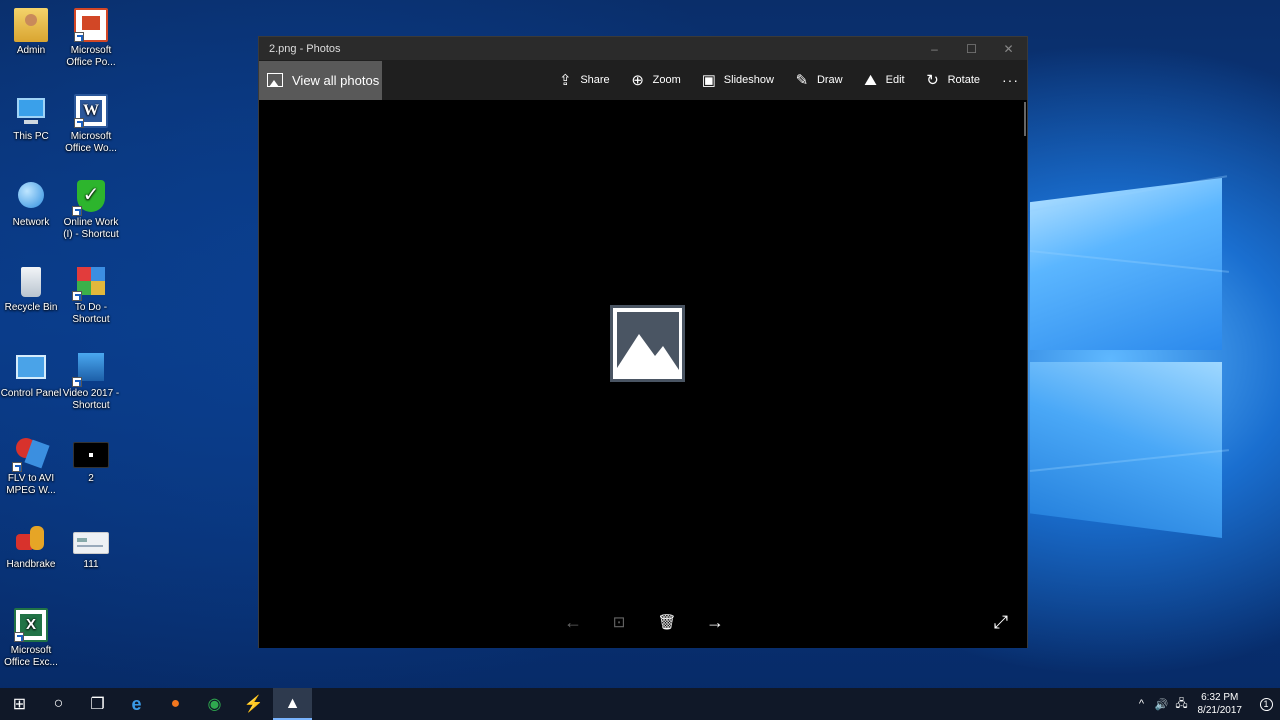 Image resolution: width=1280 pixels, height=720 pixels. Describe the element at coordinates (31, 222) in the screenshot. I see `desktop-icon-label: Network` at that location.